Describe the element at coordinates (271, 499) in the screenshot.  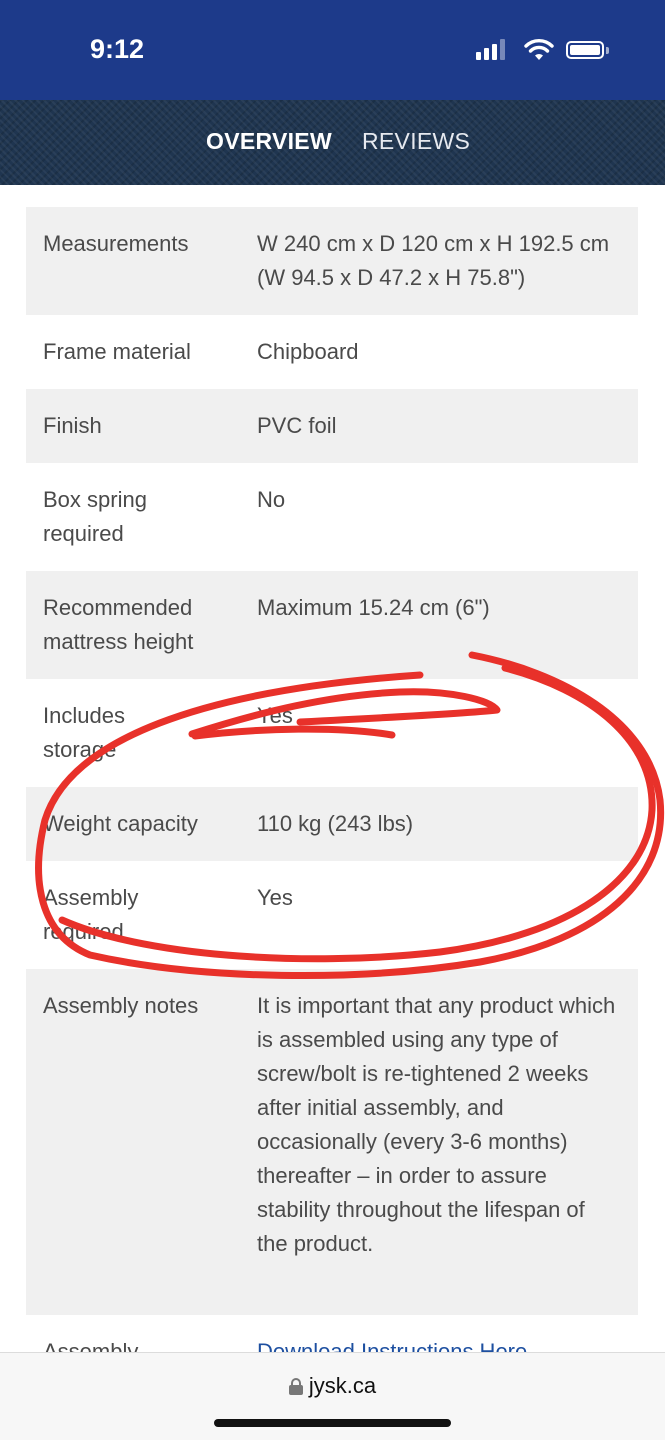
I see `spec-value: No` at that location.